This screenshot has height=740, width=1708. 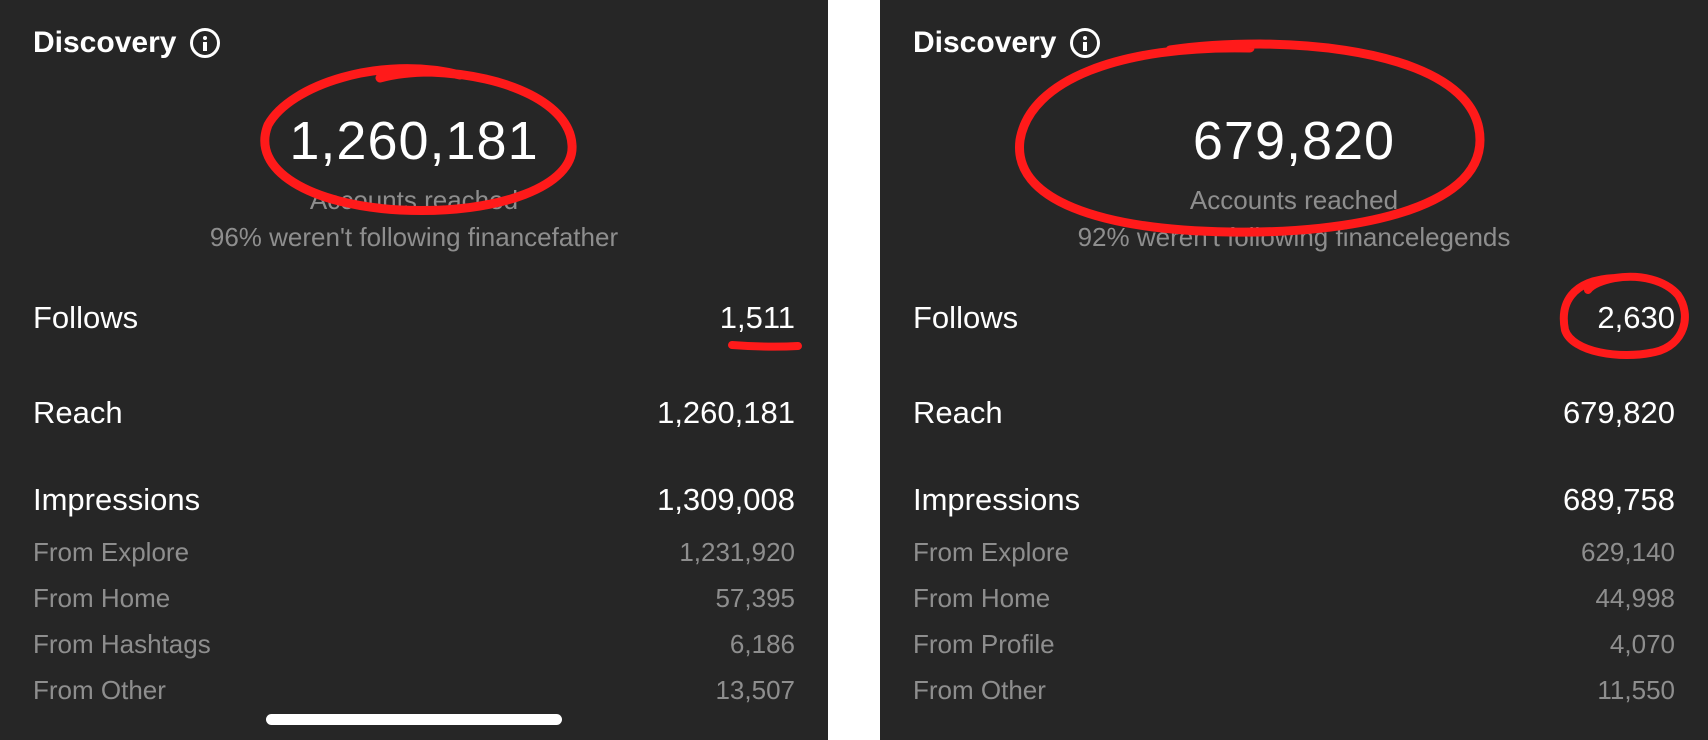 What do you see at coordinates (414, 318) in the screenshot?
I see `follows-row: Follows 1,511` at bounding box center [414, 318].